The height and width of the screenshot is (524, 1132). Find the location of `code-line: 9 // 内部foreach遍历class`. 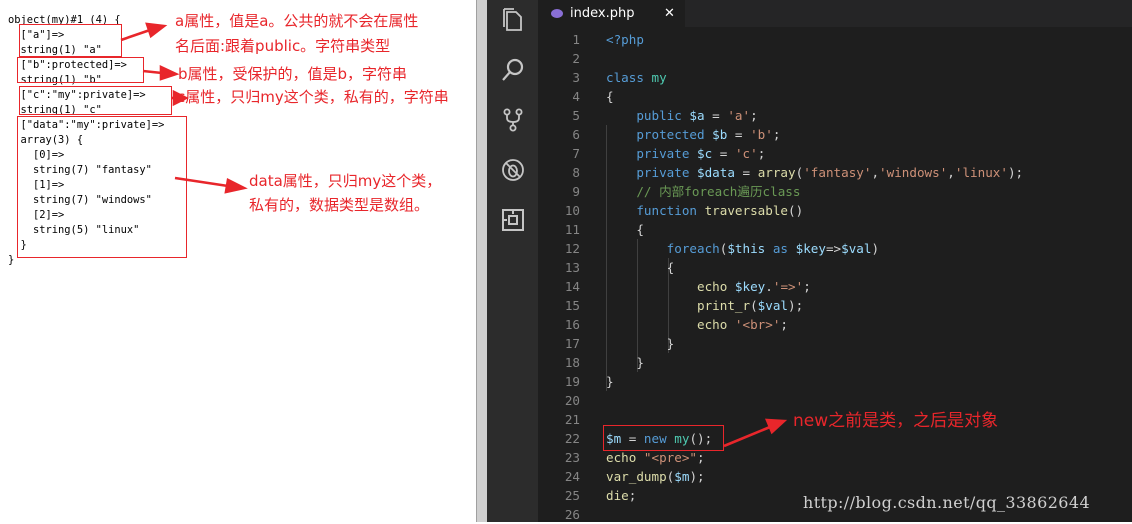

code-line: 9 // 内部foreach遍历class is located at coordinates (835, 191).